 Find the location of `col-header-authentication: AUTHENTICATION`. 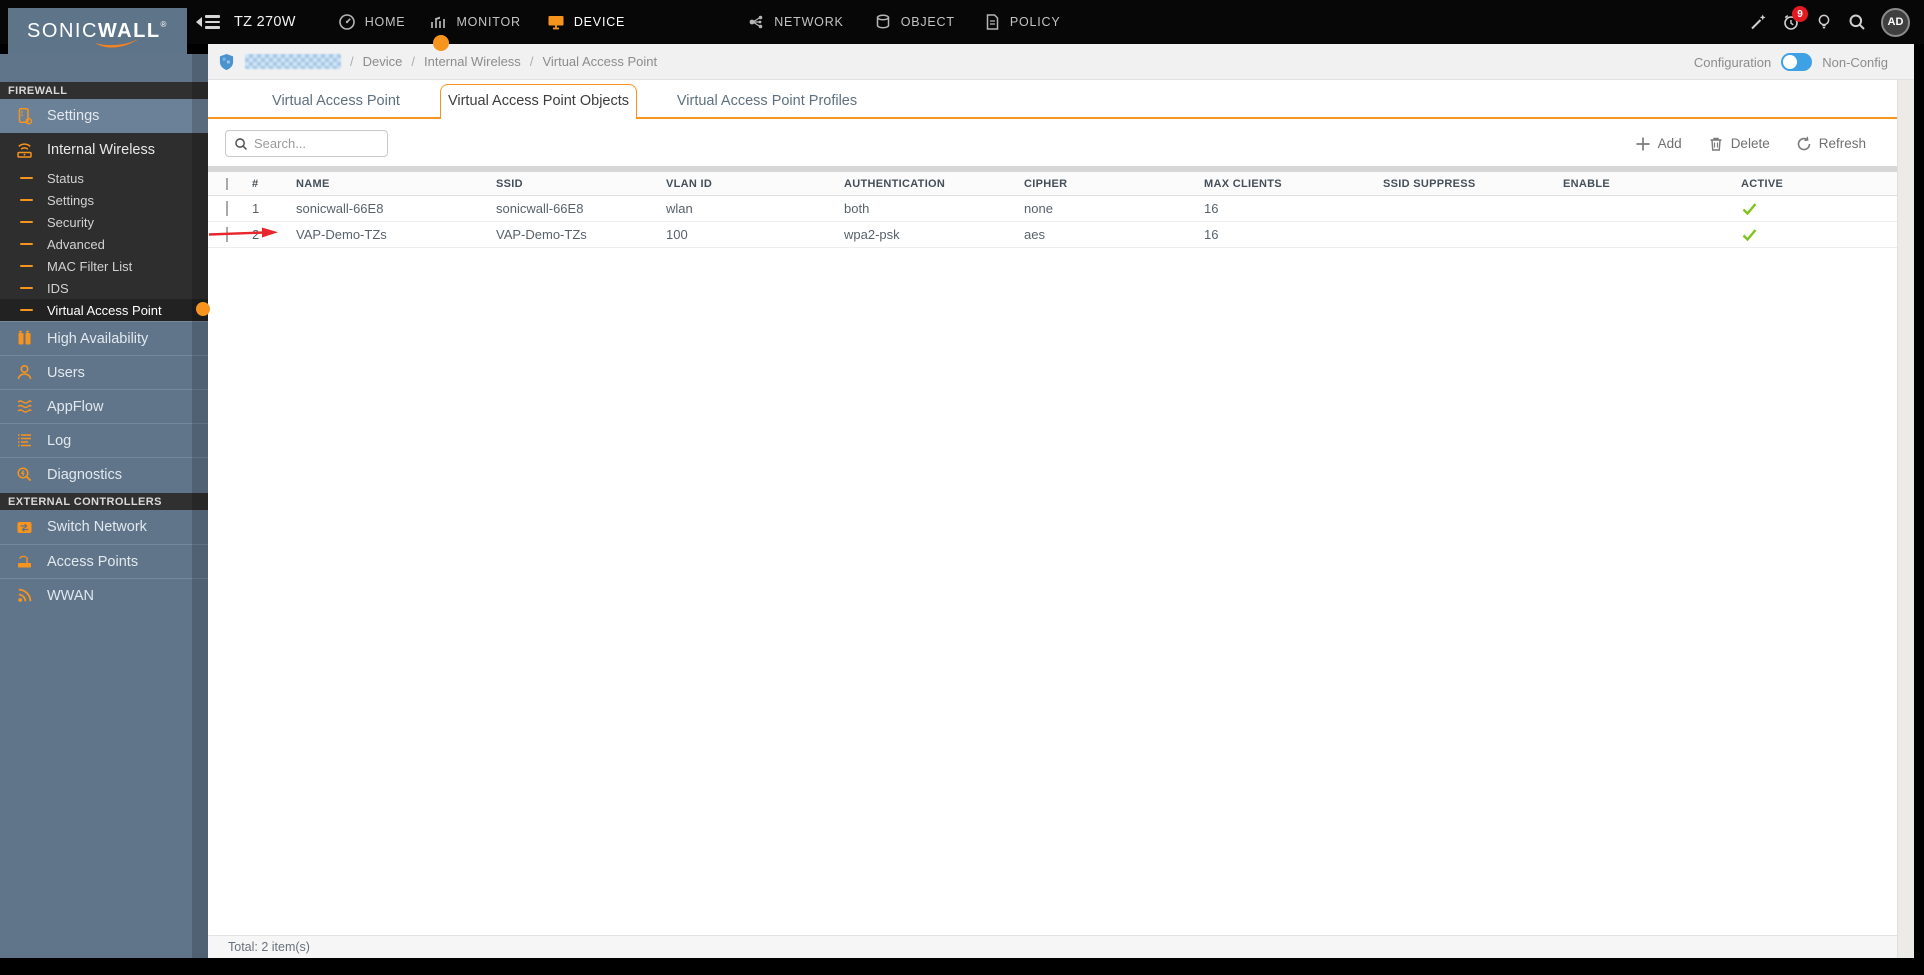

col-header-authentication: AUTHENTICATION is located at coordinates (895, 183).